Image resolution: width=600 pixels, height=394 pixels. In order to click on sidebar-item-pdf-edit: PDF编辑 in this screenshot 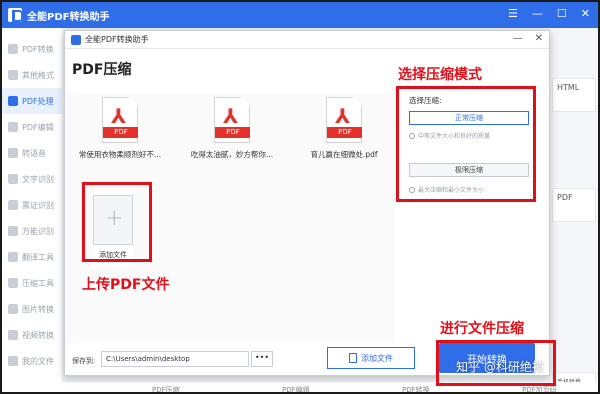, I will do `click(32, 127)`.